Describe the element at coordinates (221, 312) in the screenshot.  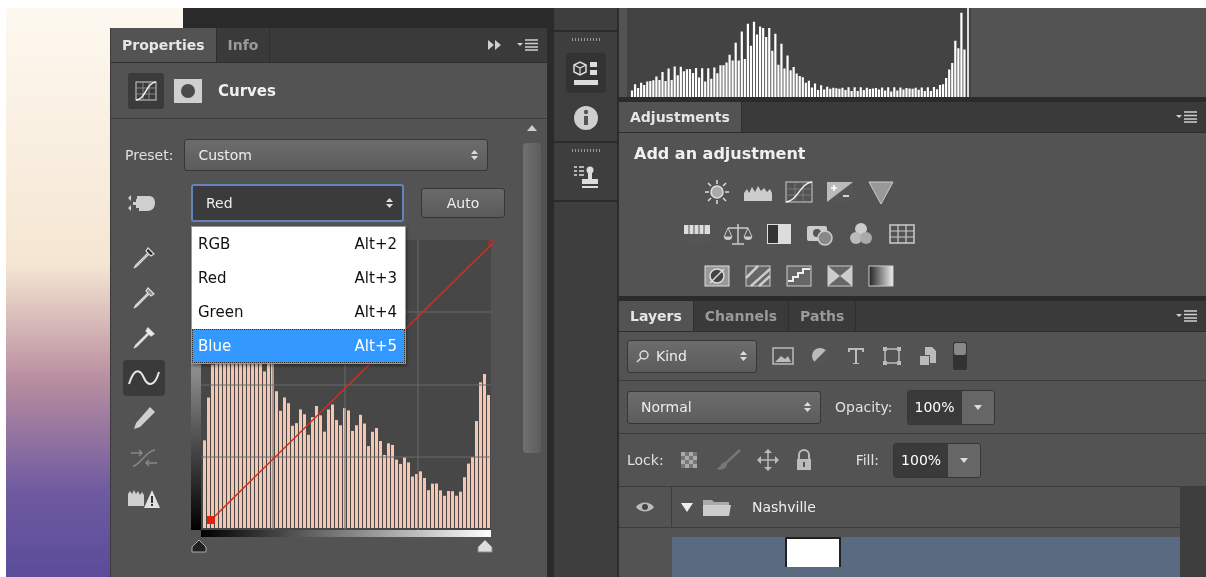
I see `menu-item-label: Green` at that location.